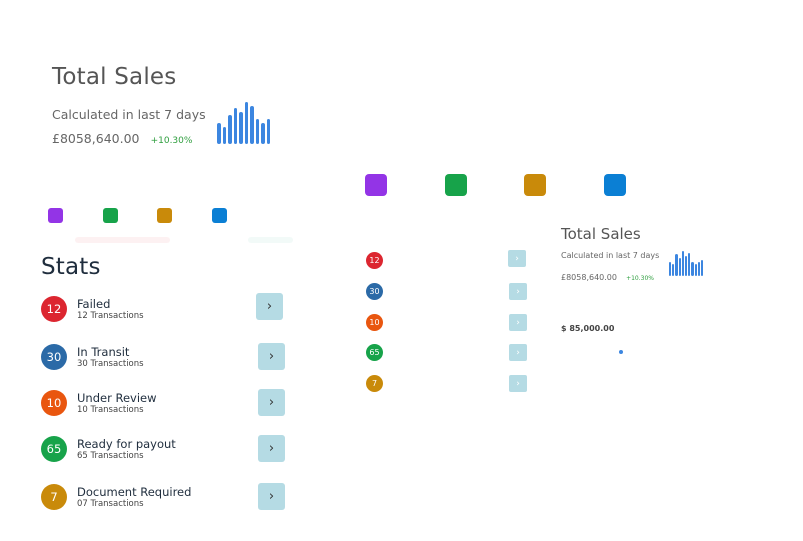 The width and height of the screenshot is (803, 541). I want to click on blue-square, so click(615, 185).